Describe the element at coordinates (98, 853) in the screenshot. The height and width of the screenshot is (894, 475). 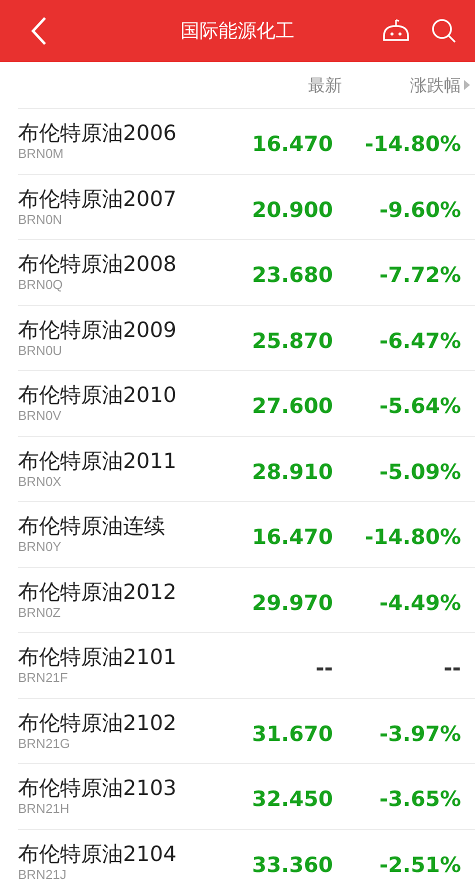
I see `contract-name: 布伦特原油2104` at that location.